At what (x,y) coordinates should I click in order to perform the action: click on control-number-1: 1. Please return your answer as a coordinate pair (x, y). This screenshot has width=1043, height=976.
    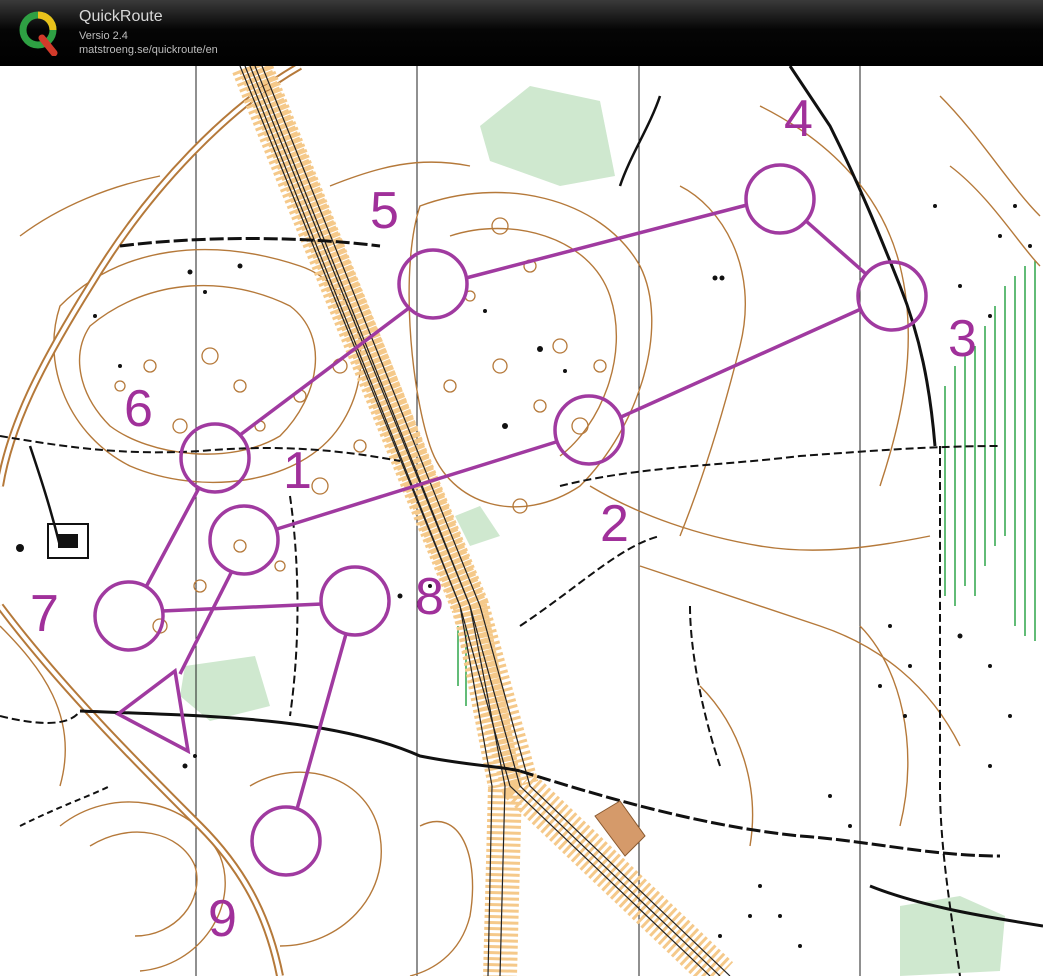
    Looking at the image, I should click on (297, 471).